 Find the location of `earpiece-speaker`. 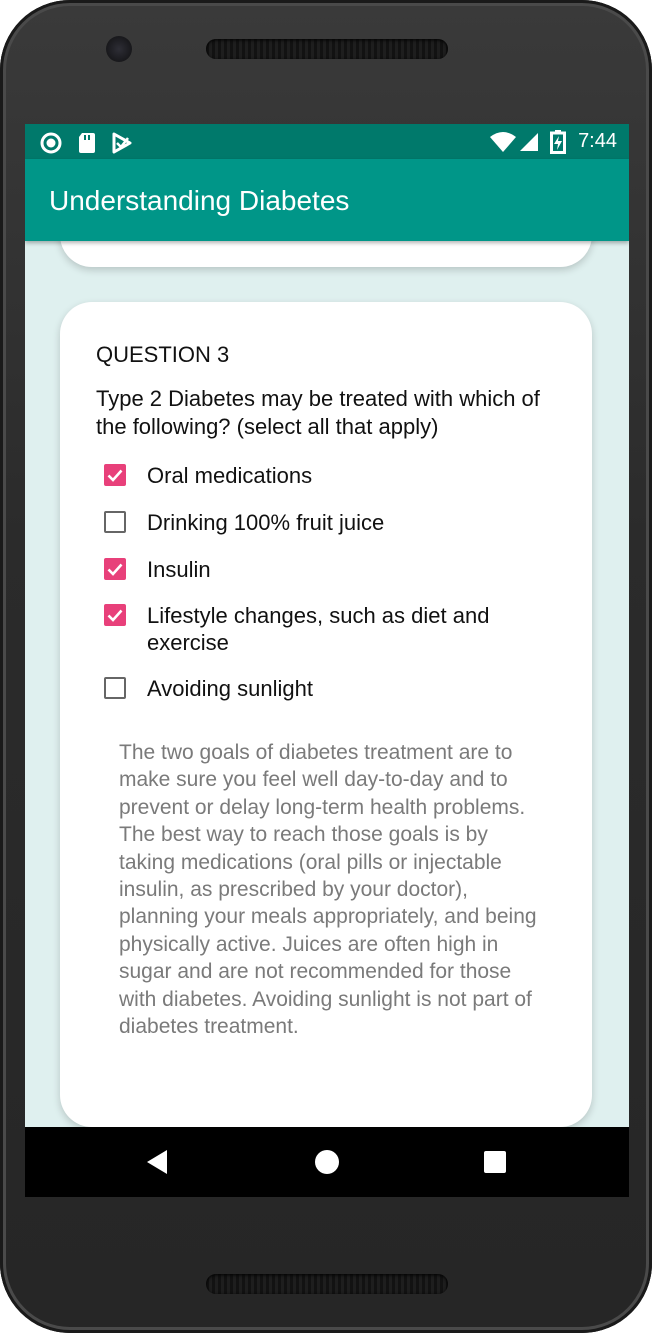

earpiece-speaker is located at coordinates (327, 49).